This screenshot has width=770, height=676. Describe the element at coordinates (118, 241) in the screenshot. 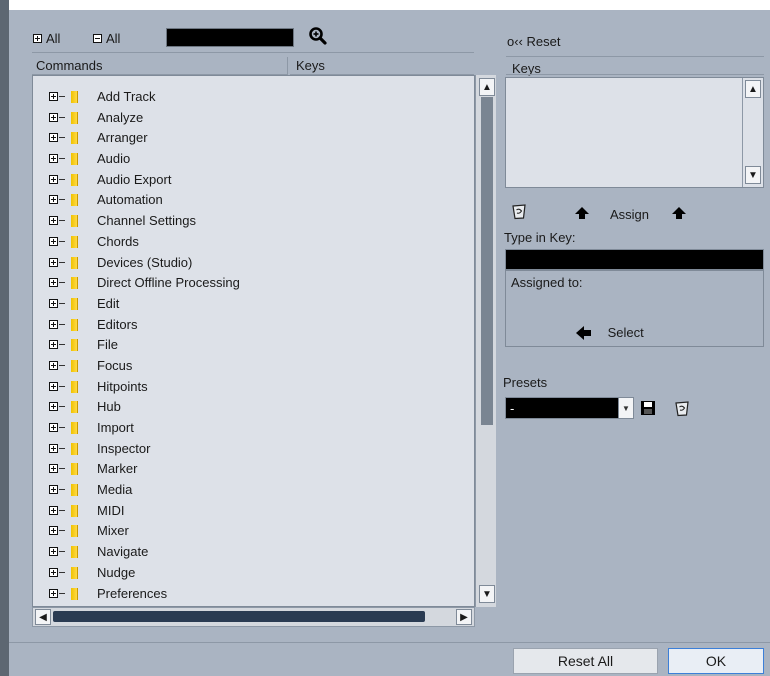

I see `tree-item-label: Chords` at that location.